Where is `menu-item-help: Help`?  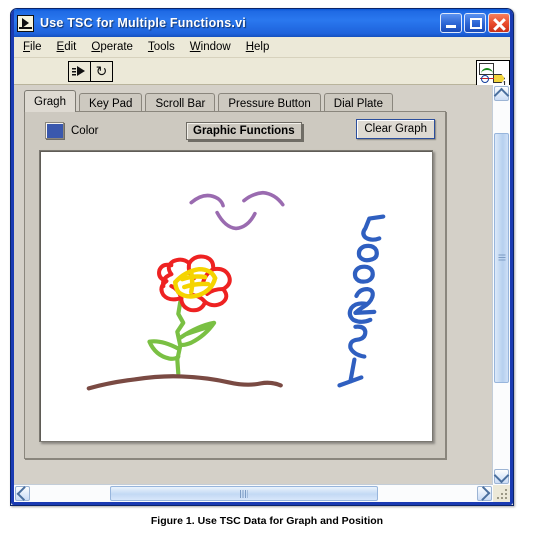
menu-item-help: Help is located at coordinates (262, 47).